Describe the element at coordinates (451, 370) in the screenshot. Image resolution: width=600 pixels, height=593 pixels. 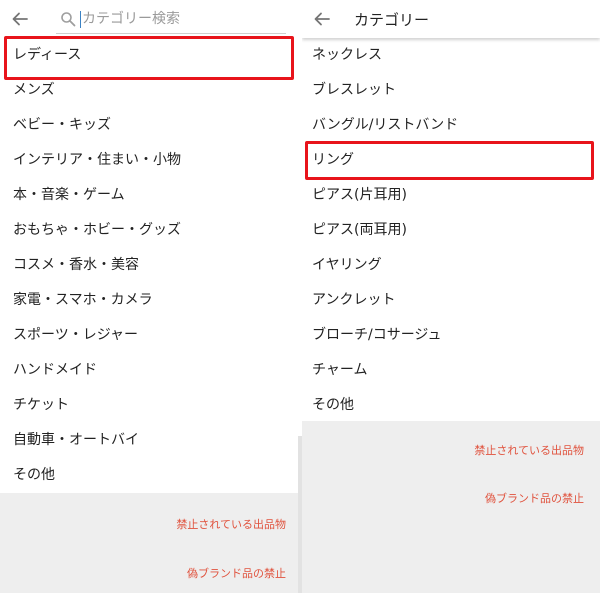
I see `subcategory-item-charm: チャーム` at that location.